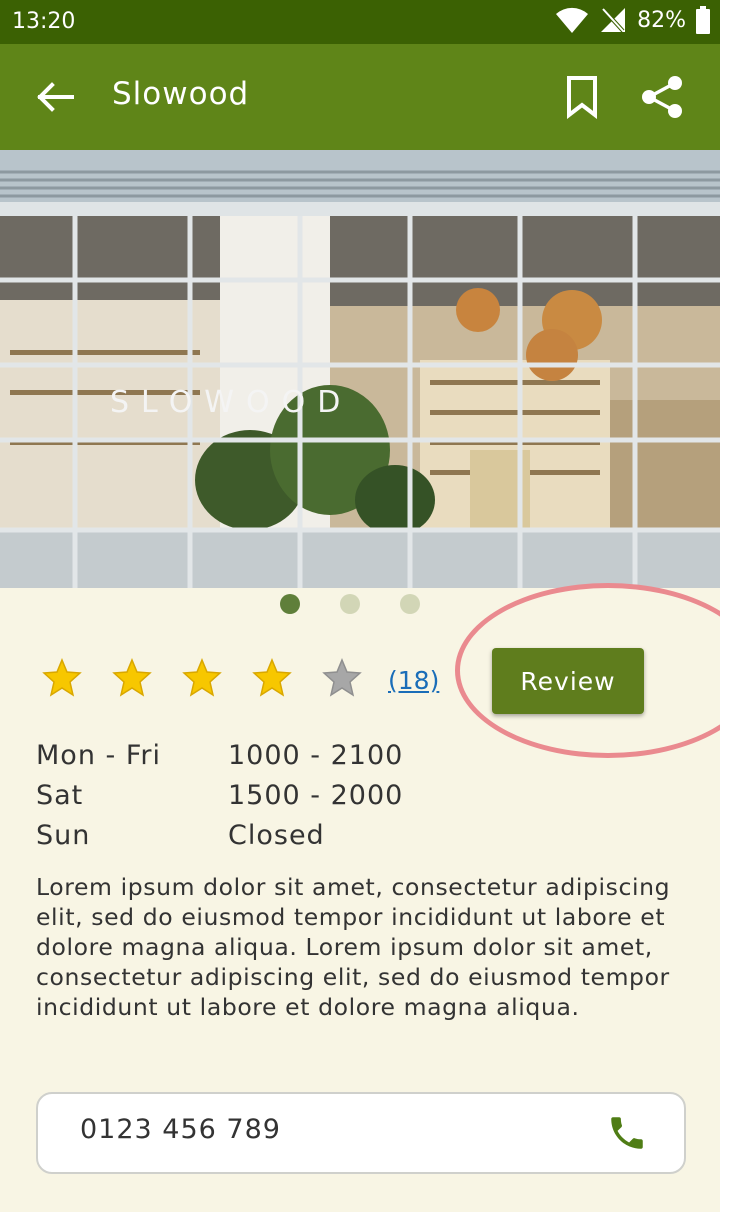 This screenshot has height=1212, width=754. I want to click on no-signal-icon, so click(613, 20).